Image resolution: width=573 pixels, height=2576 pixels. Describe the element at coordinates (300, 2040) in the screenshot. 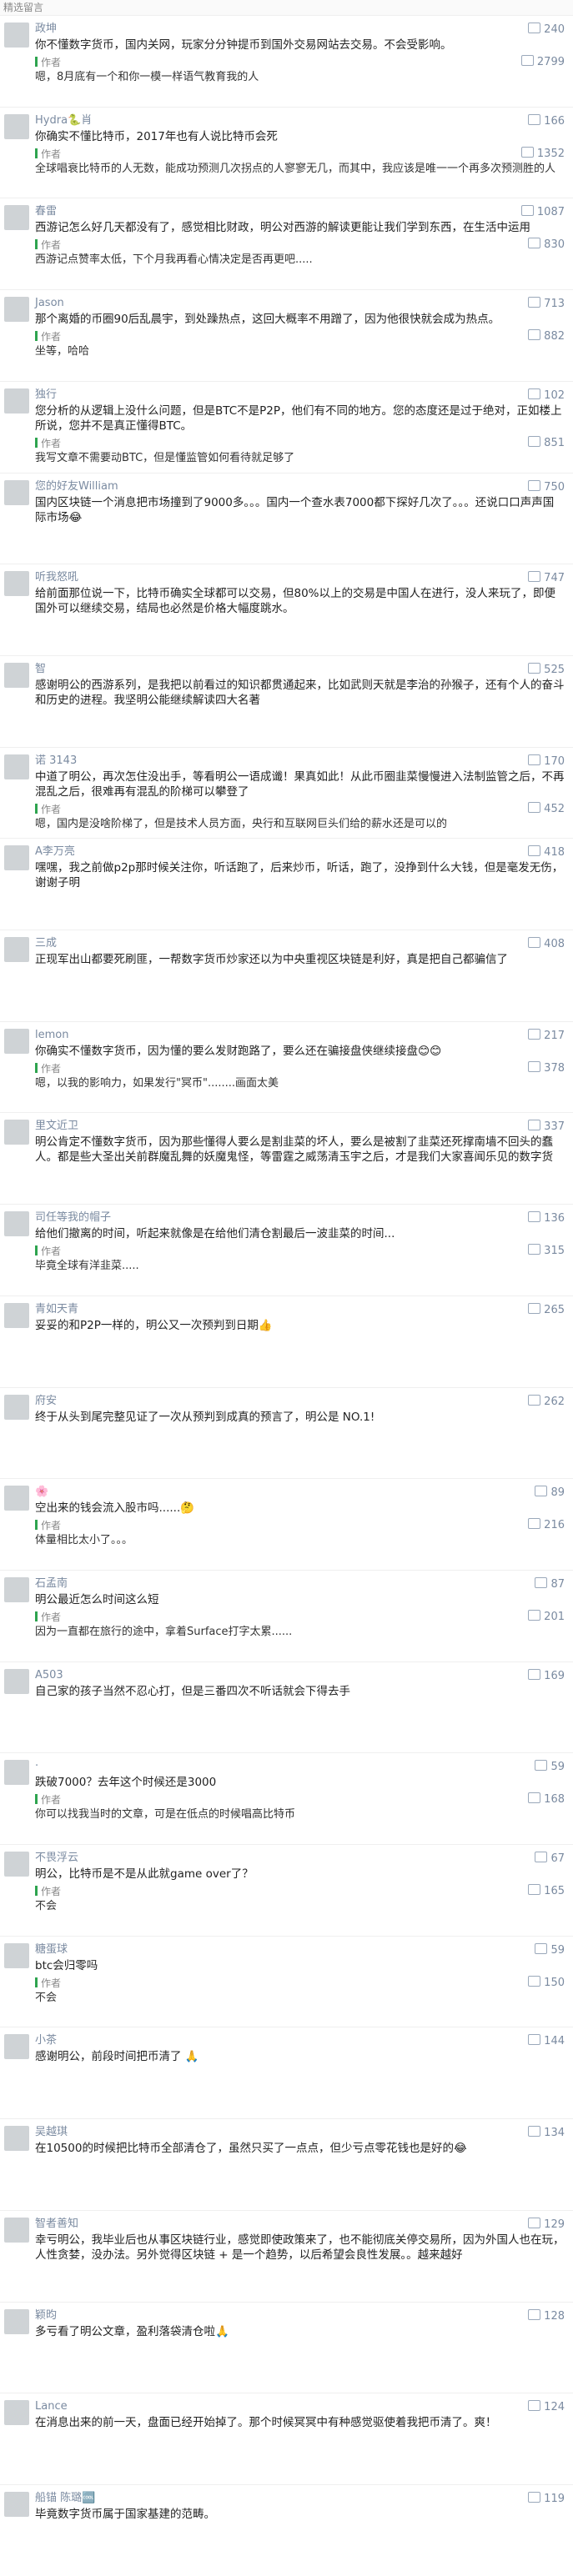

I see `comment-username: 小茶` at that location.